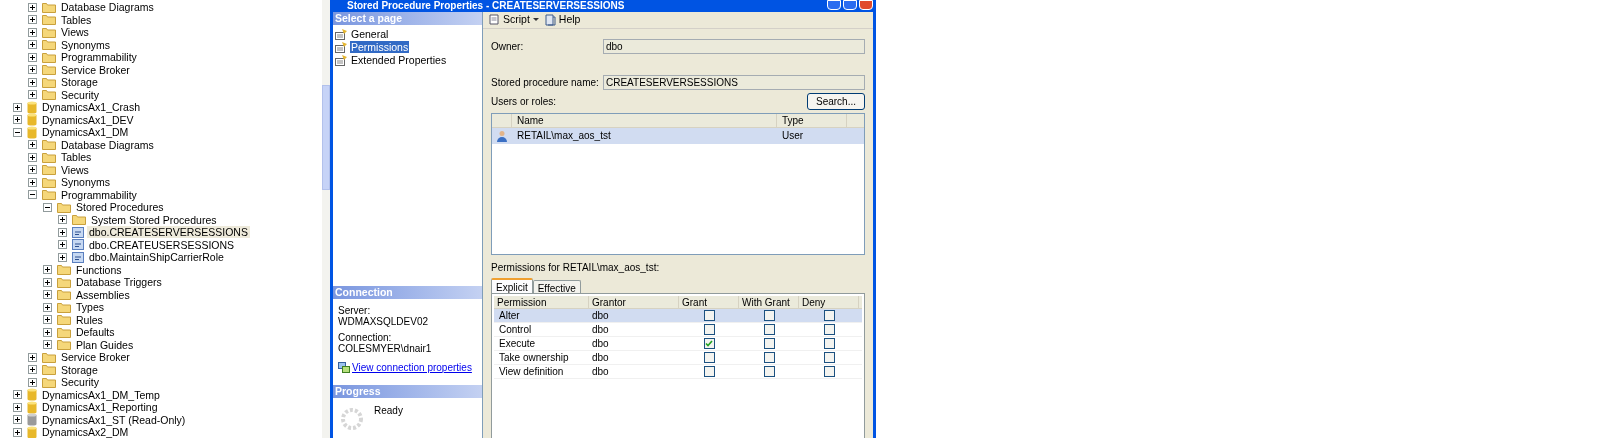 The width and height of the screenshot is (1600, 438). I want to click on tree-item: DynamicsAx1_Reporting, so click(100, 407).